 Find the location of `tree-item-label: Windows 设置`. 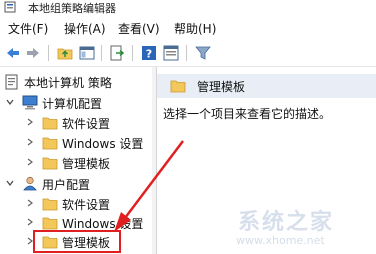

tree-item-label: Windows 设置 is located at coordinates (103, 144).